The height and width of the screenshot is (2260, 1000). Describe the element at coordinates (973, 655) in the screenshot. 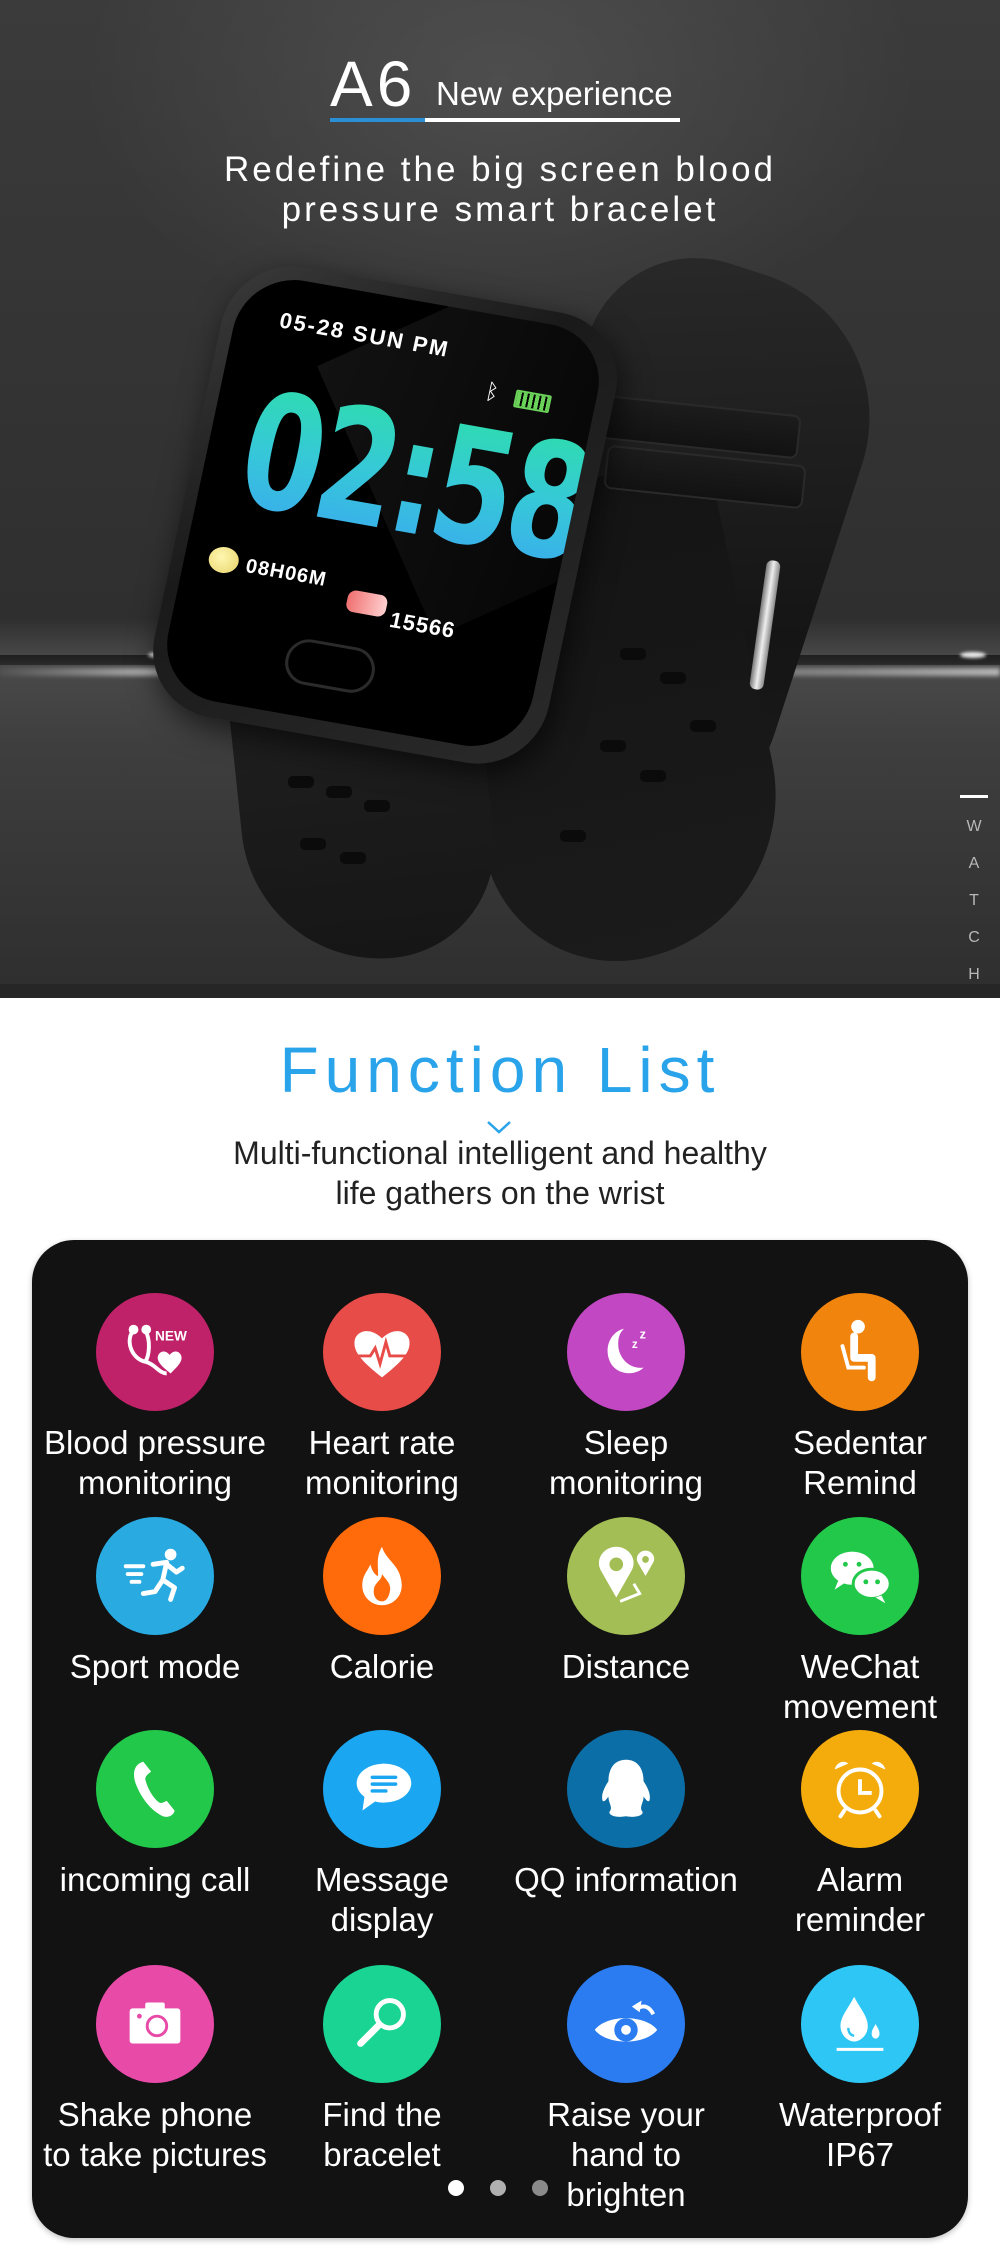

I see `light-flare` at that location.